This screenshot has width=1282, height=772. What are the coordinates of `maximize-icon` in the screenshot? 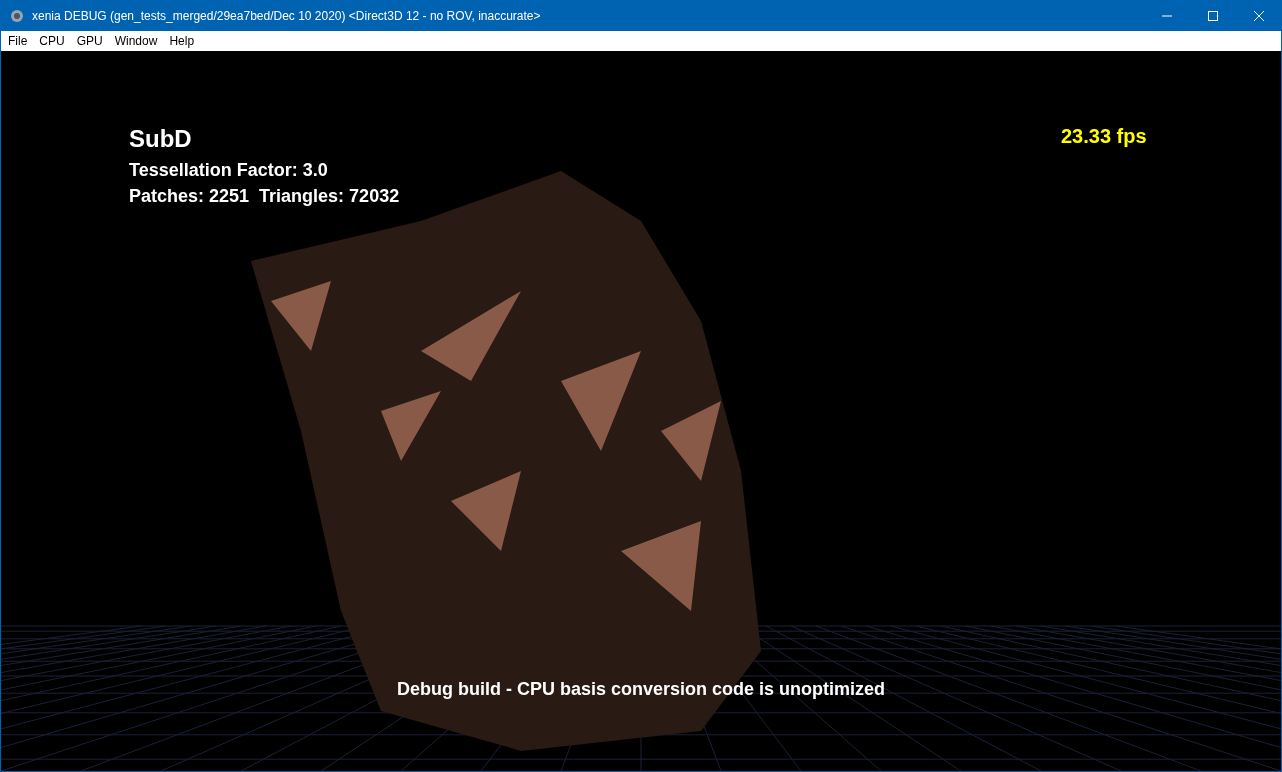 It's located at (1213, 15).